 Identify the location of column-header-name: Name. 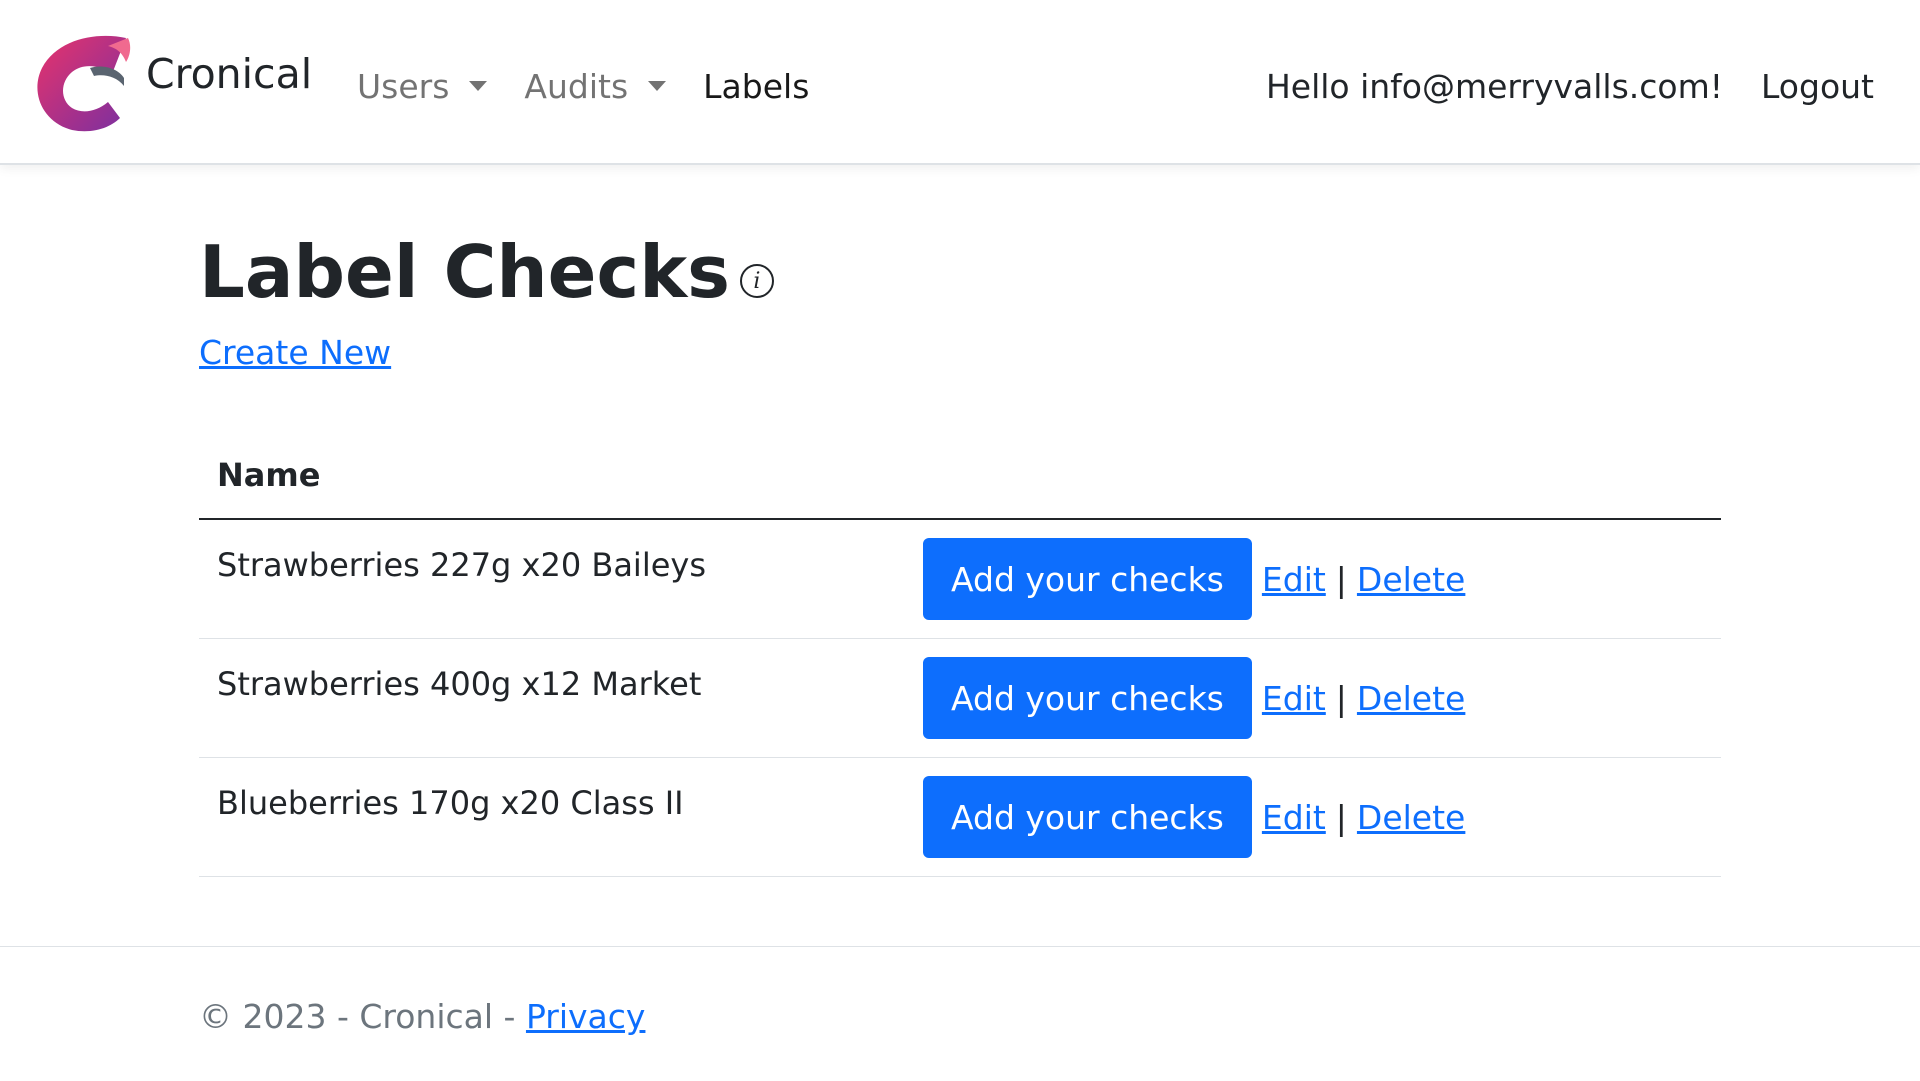
(561, 476).